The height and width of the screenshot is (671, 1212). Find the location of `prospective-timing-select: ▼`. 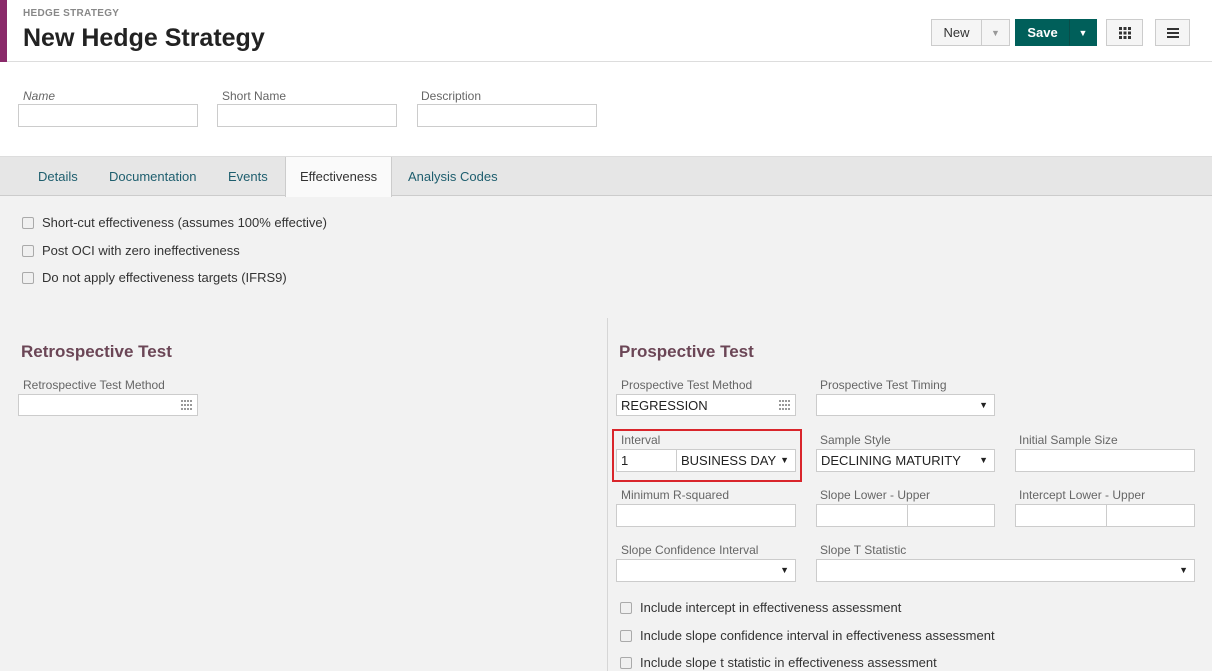

prospective-timing-select: ▼ is located at coordinates (905, 405).